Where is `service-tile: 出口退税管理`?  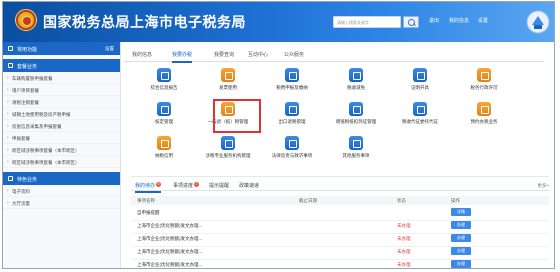 service-tile: 出口退税管理 is located at coordinates (292, 117).